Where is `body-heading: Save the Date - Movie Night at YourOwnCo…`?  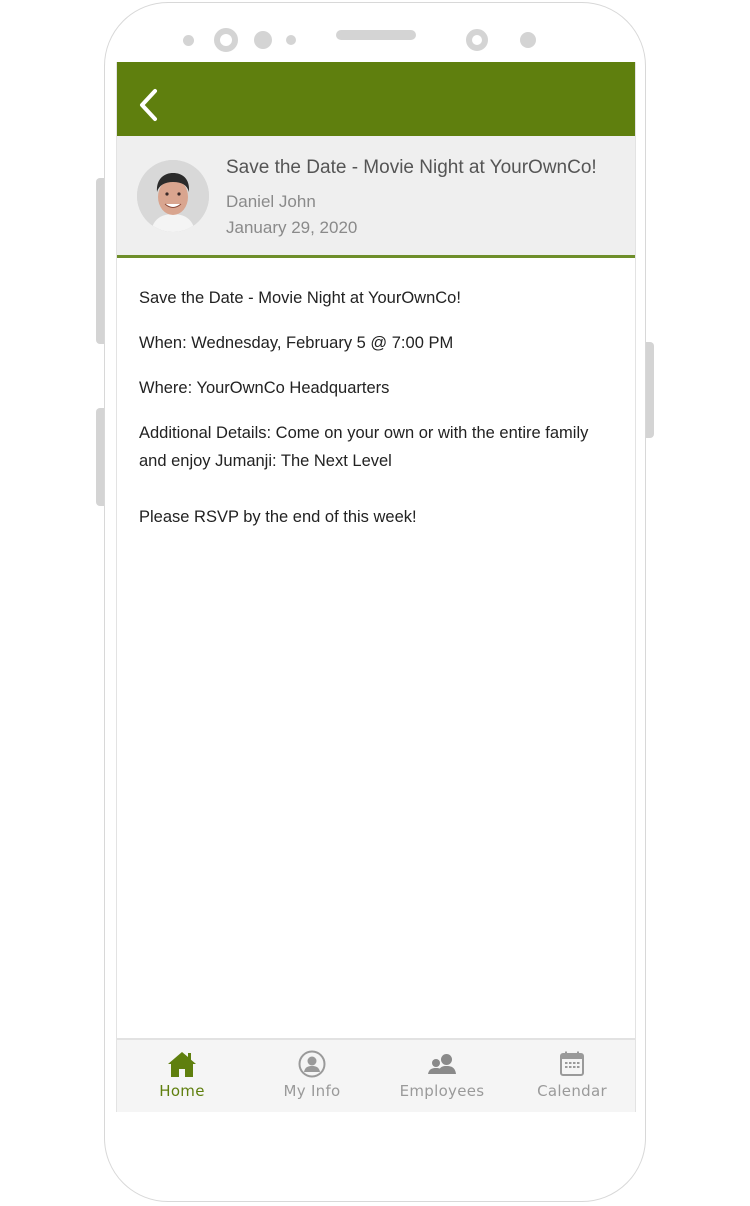 body-heading: Save the Date - Movie Night at YourOwnCo… is located at coordinates (300, 298).